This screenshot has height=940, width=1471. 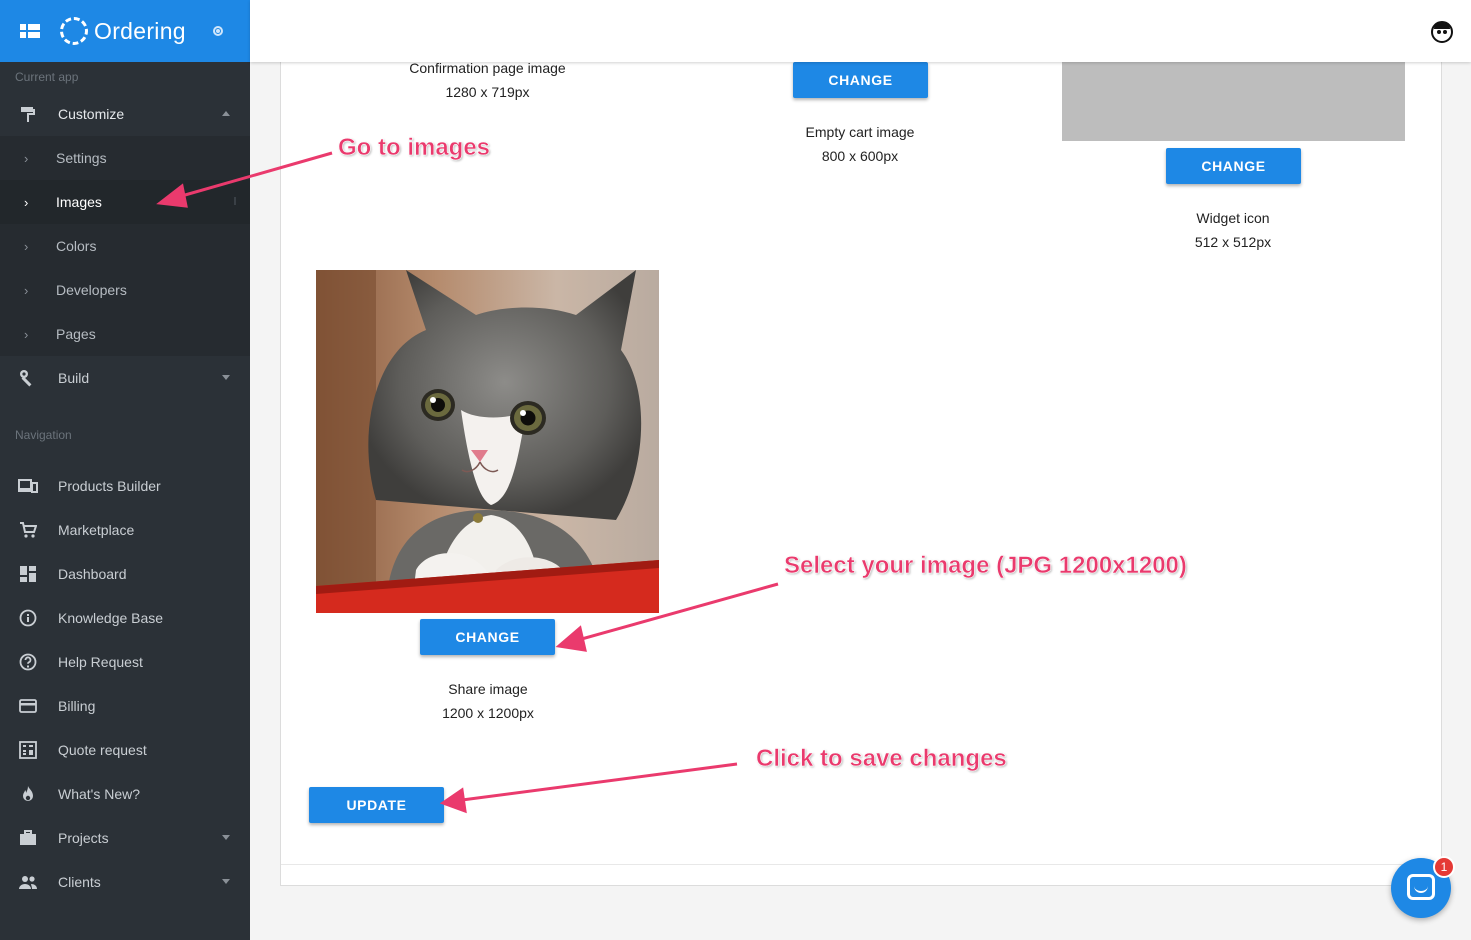 What do you see at coordinates (125, 838) in the screenshot?
I see `sidebar-item-projects: Projects` at bounding box center [125, 838].